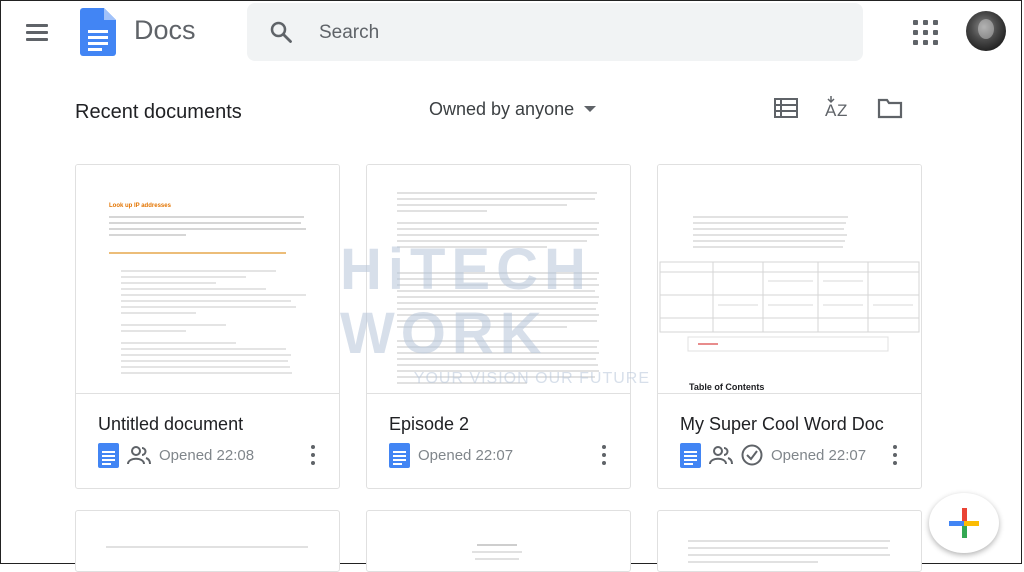 This screenshot has height=572, width=1024. I want to click on owner-filter-label: Owned by anyone, so click(502, 108).